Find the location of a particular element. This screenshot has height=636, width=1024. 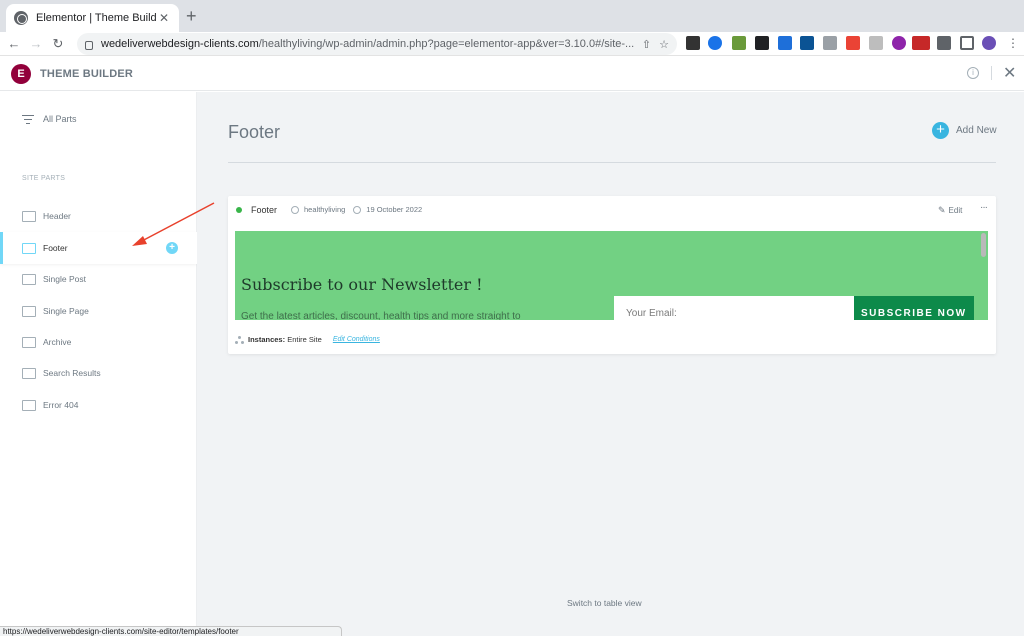

tab-close-icon: ✕ is located at coordinates (164, 18).